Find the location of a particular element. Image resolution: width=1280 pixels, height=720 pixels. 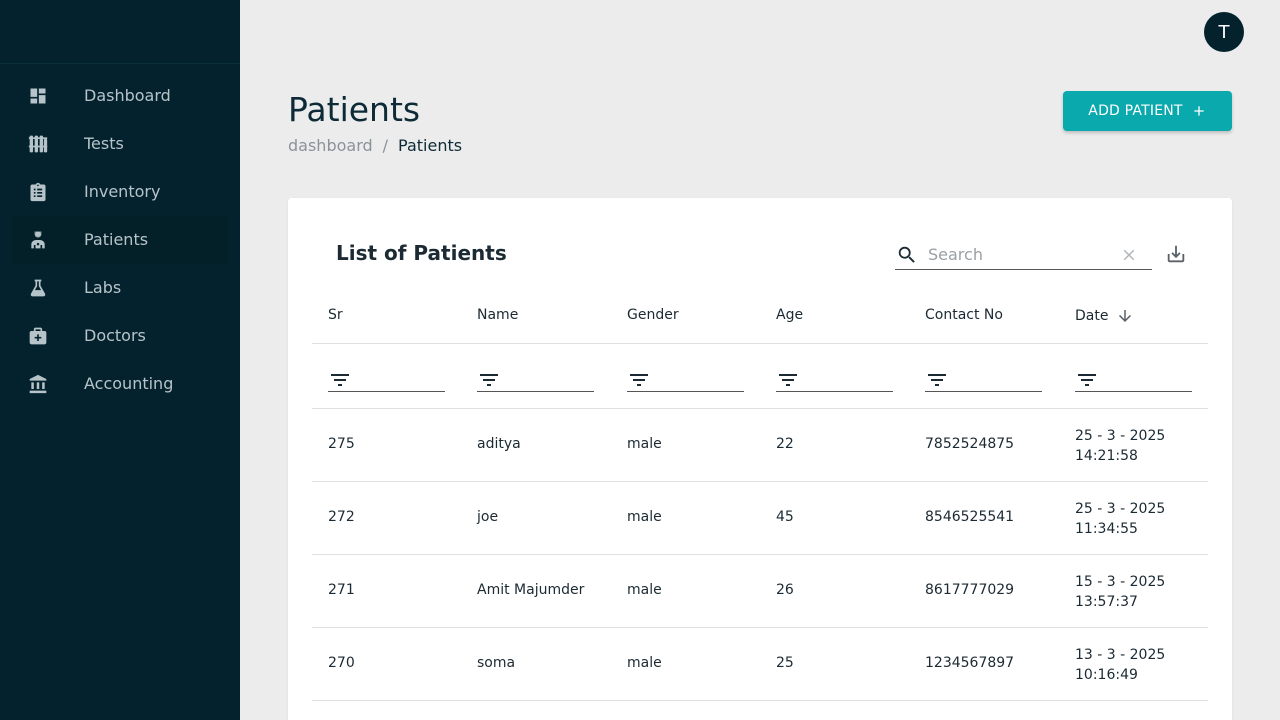

cell-date-time: 14:21:58 is located at coordinates (1106, 456).